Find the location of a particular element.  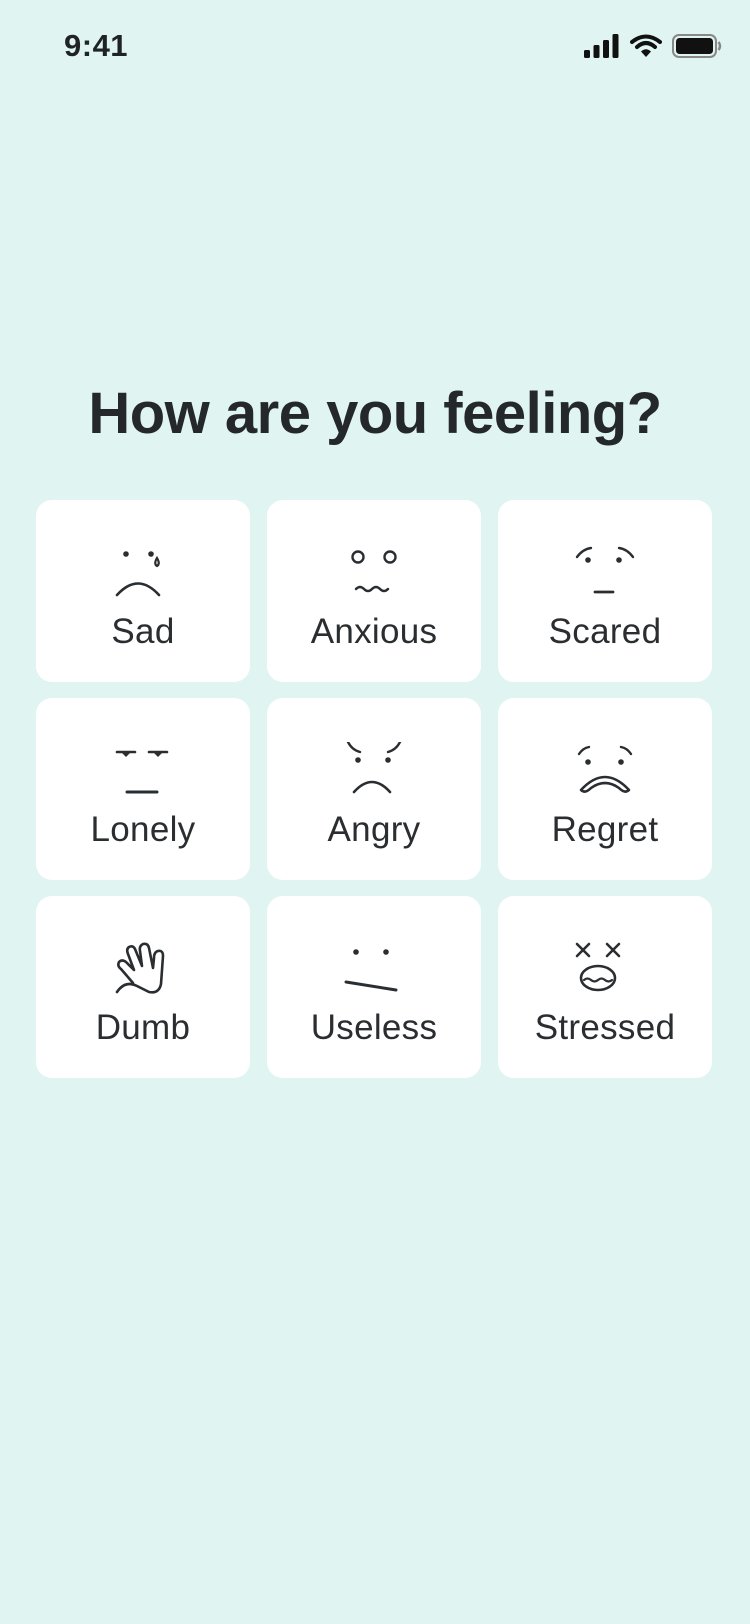

mood-card-useless: Useless is located at coordinates (374, 987).